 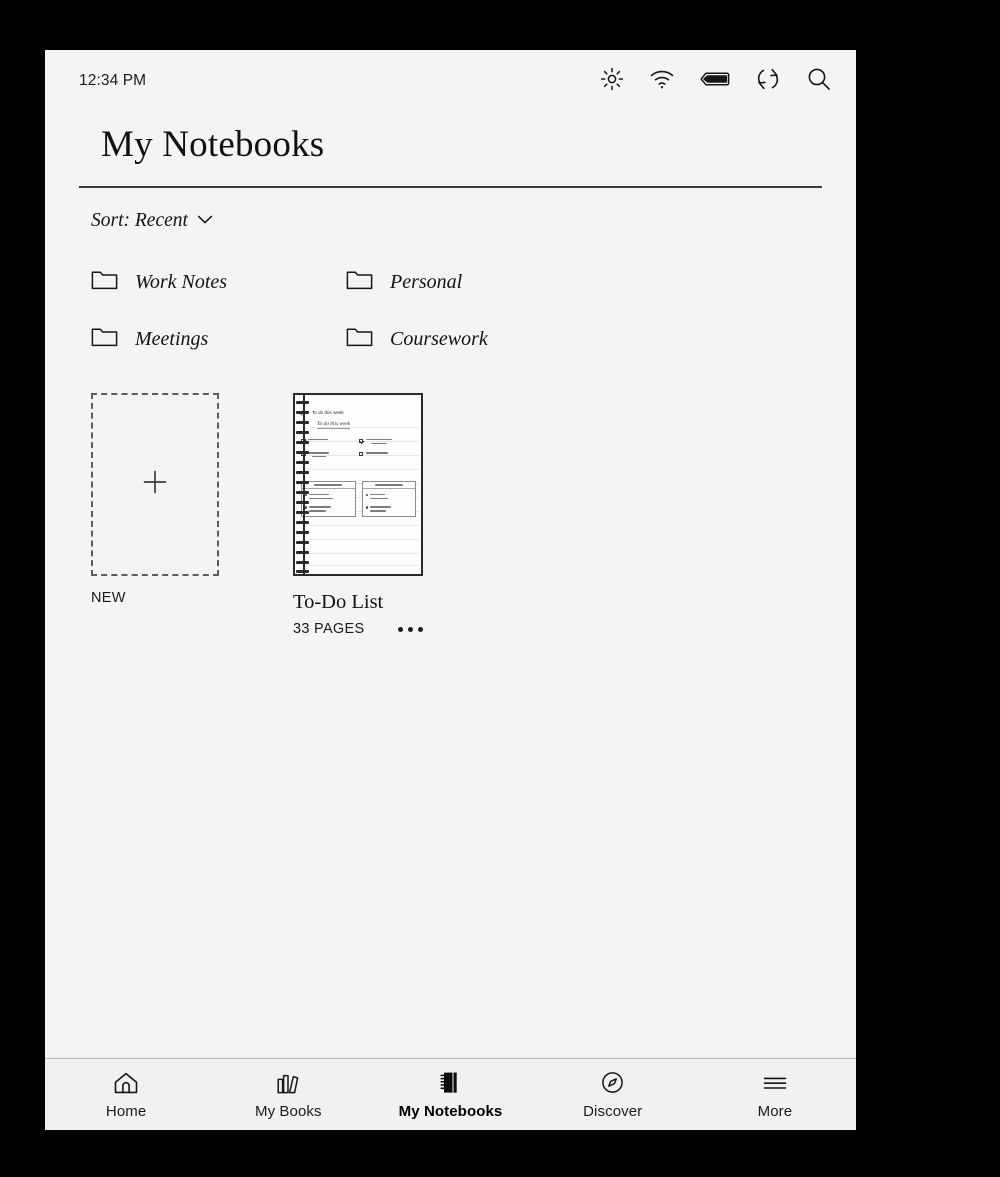 I want to click on wifi-icon, so click(x=662, y=81).